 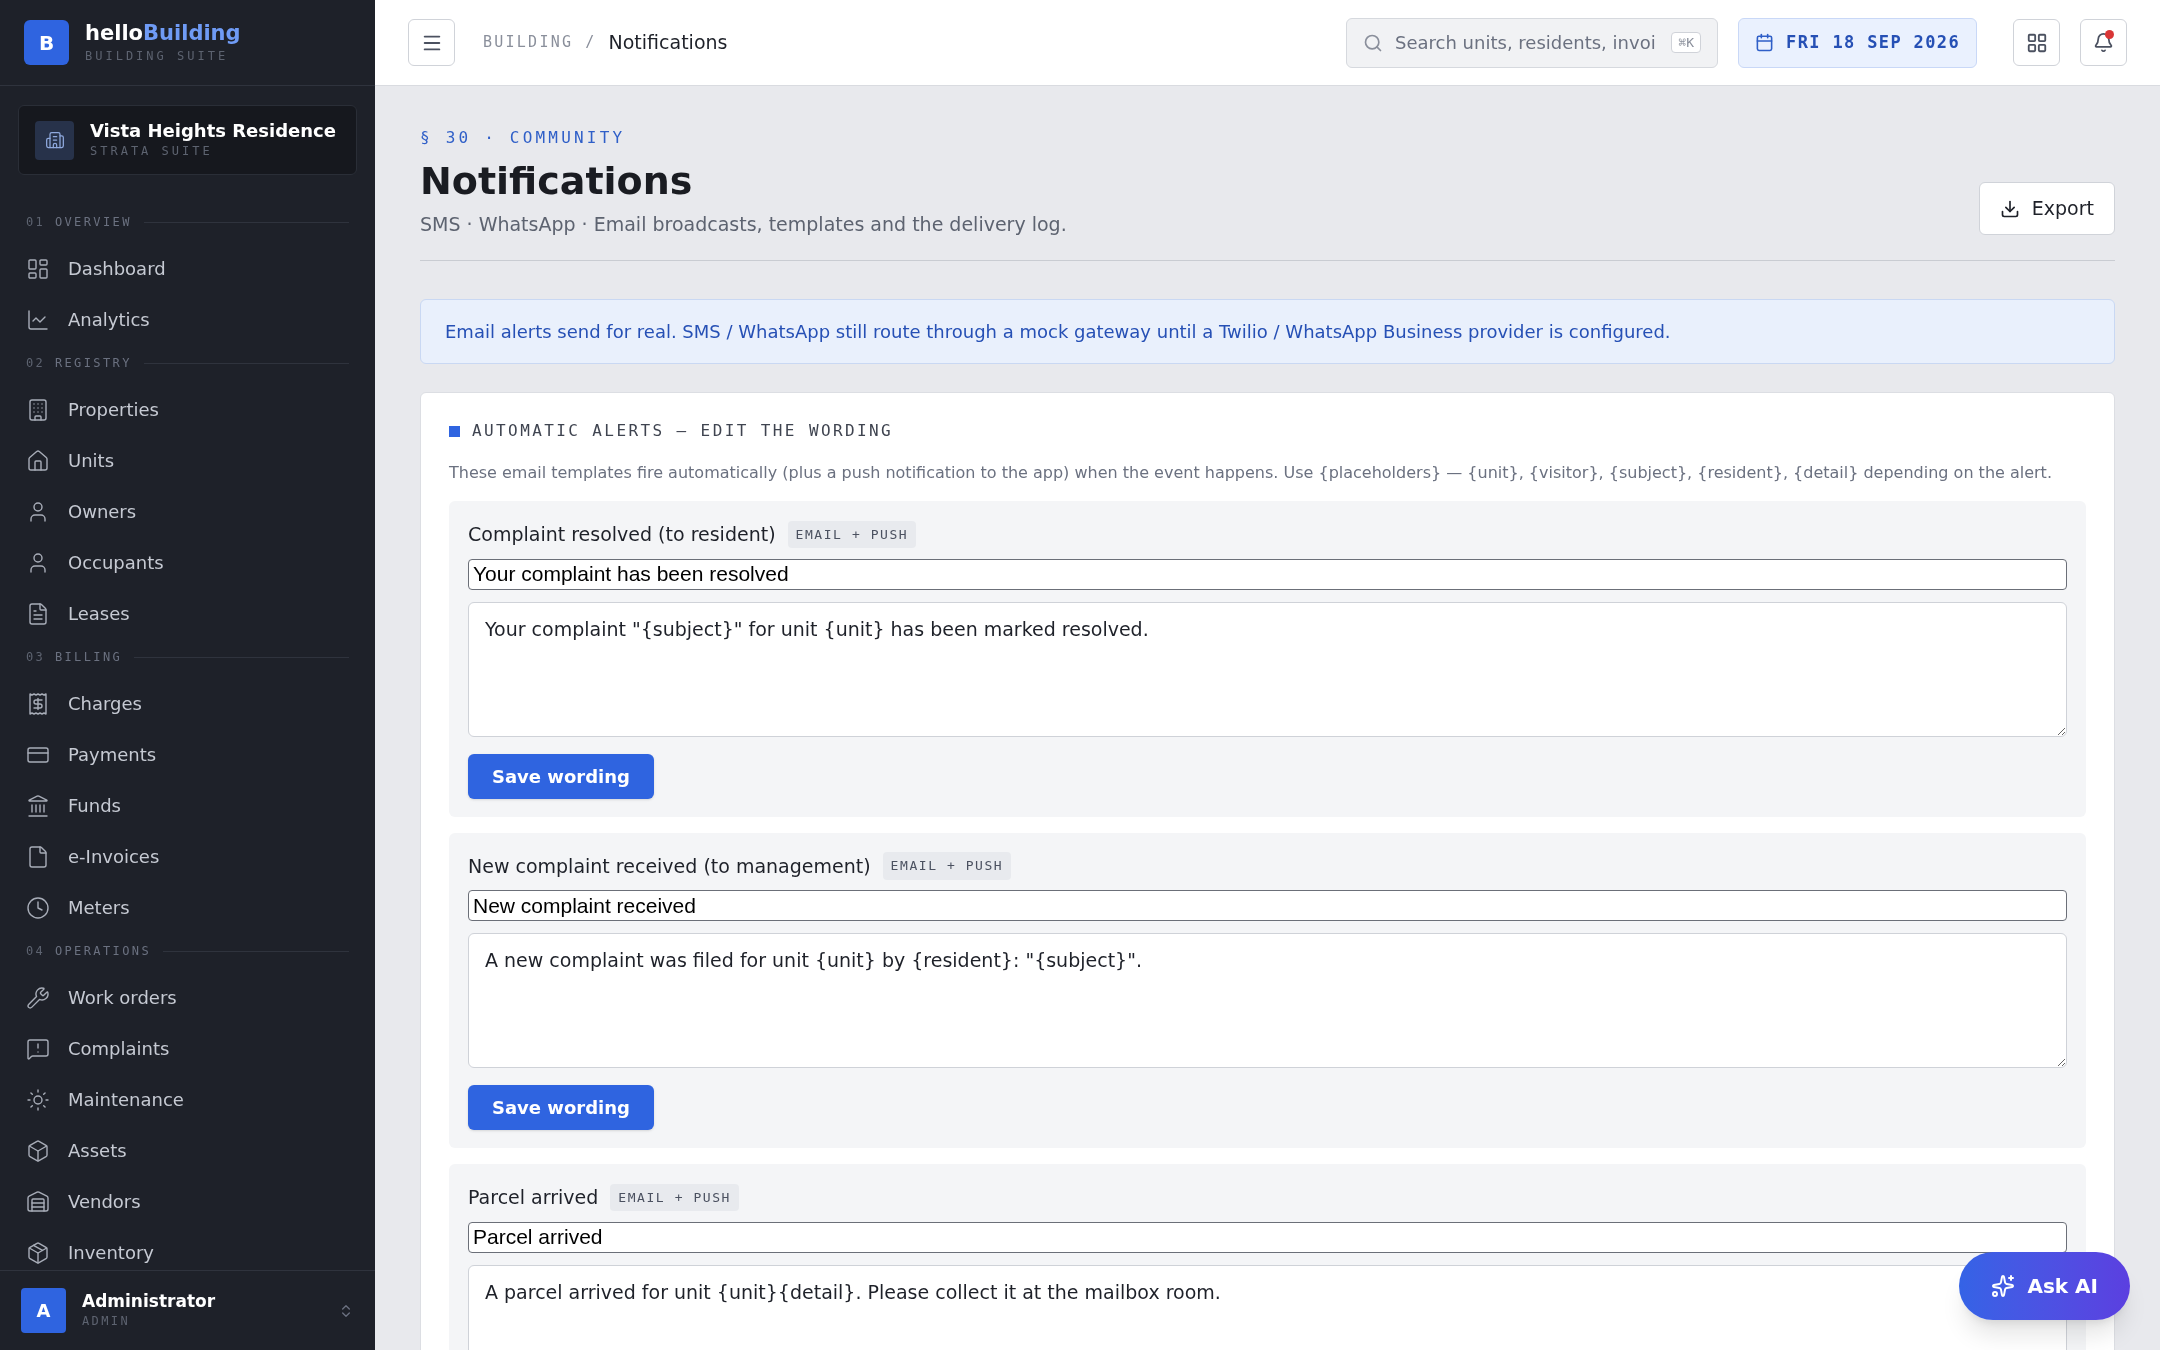 I want to click on property-switcher: Vista Heights Residence STRATA SUITE, so click(x=187, y=140).